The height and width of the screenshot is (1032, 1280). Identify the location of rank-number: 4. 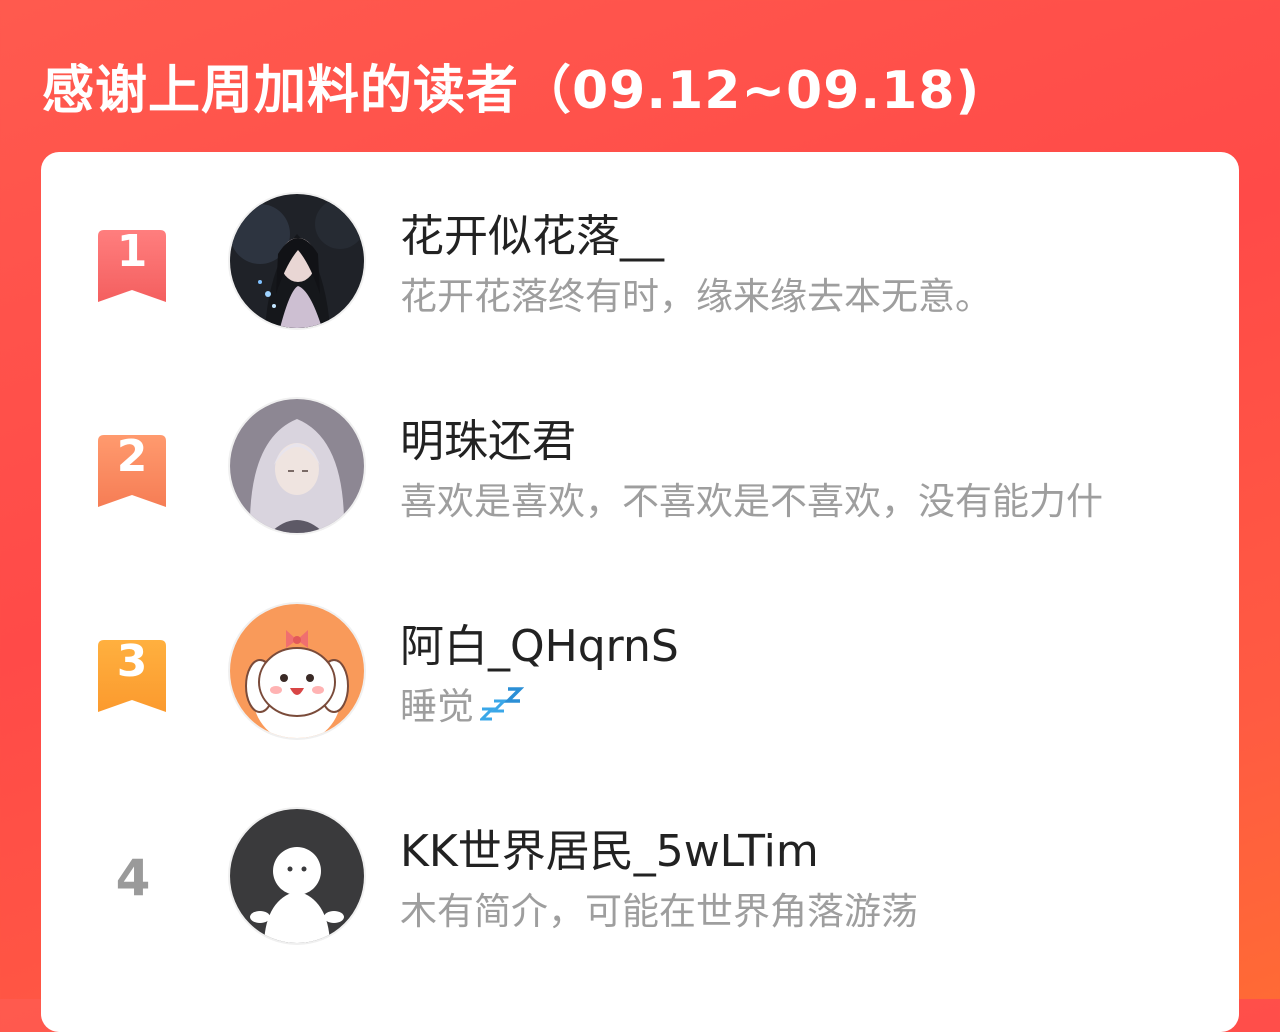
(133, 878).